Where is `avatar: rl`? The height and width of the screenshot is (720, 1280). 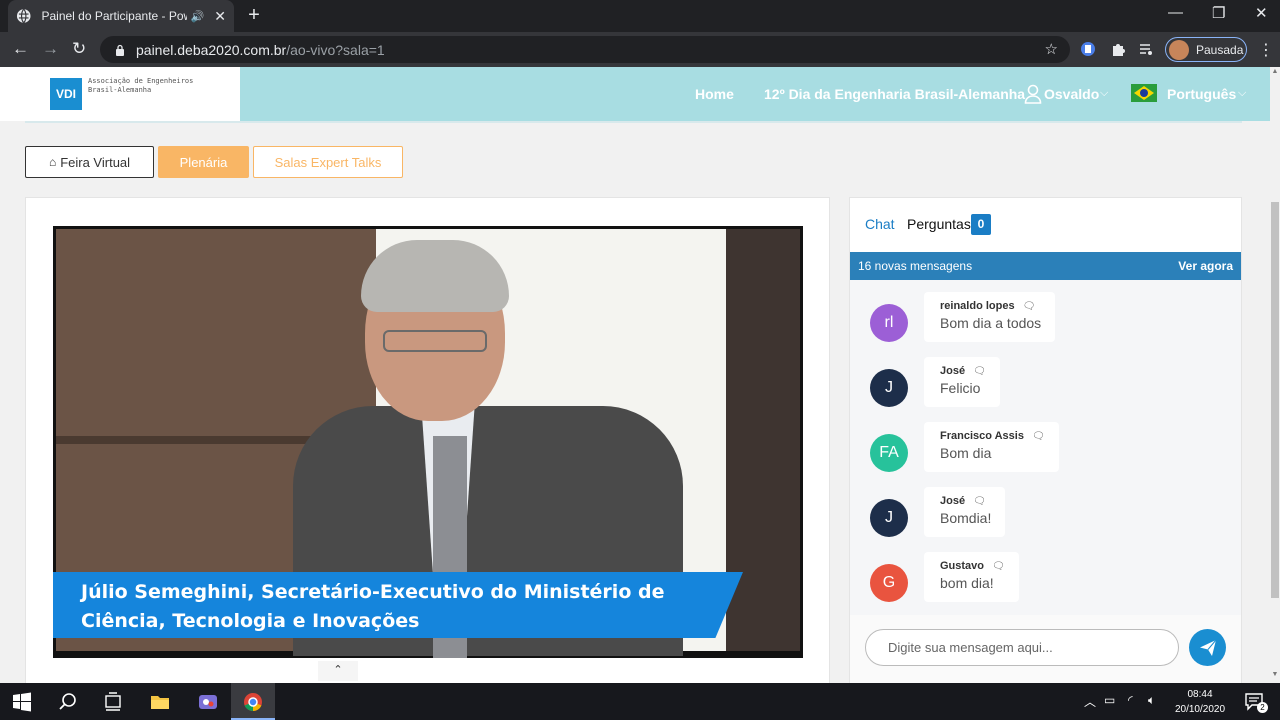
avatar: rl is located at coordinates (889, 323).